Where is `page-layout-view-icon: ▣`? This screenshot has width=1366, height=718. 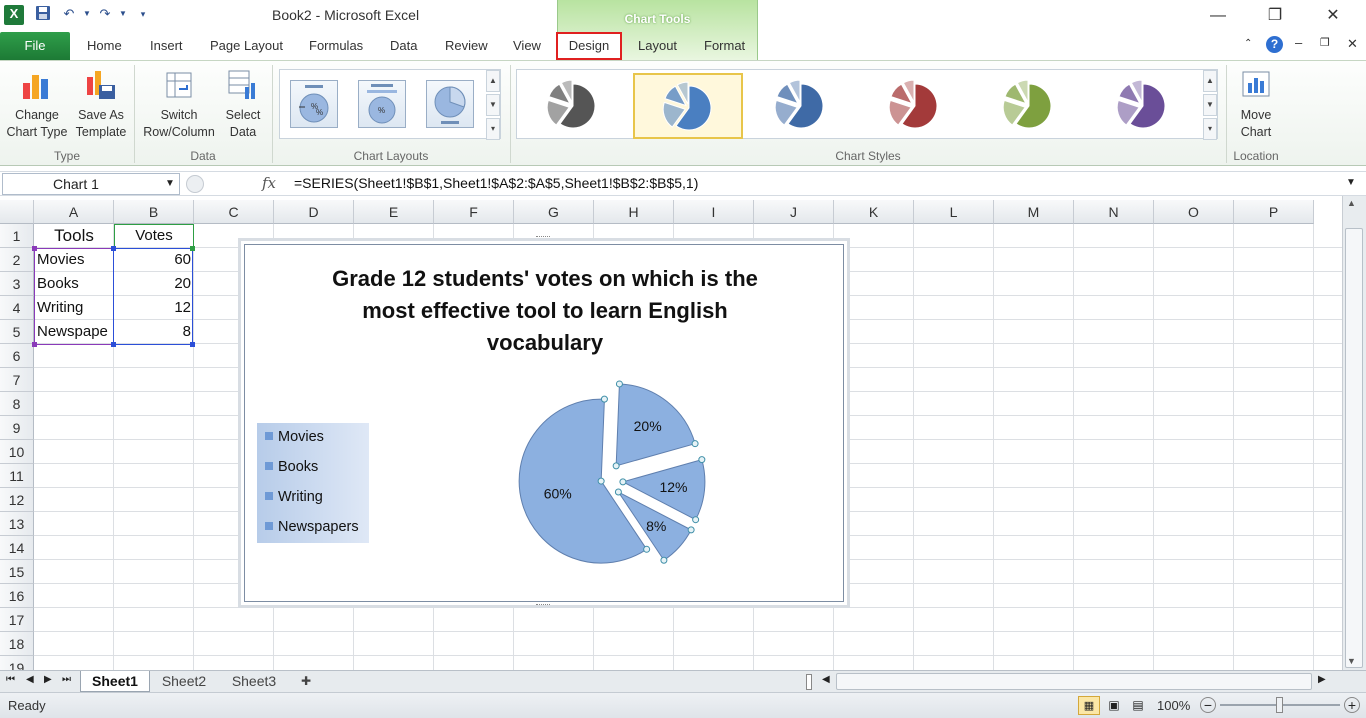
page-layout-view-icon: ▣ is located at coordinates (1114, 705).